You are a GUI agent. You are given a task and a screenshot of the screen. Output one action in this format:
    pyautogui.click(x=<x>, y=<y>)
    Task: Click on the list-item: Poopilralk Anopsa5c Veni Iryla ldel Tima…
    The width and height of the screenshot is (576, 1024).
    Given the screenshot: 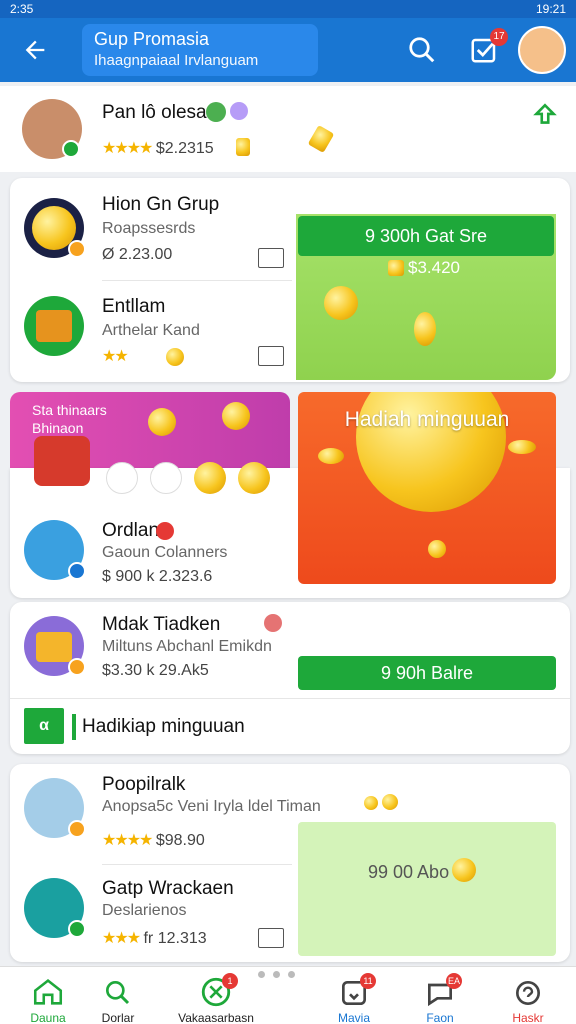 What is the action you would take?
    pyautogui.click(x=165, y=813)
    